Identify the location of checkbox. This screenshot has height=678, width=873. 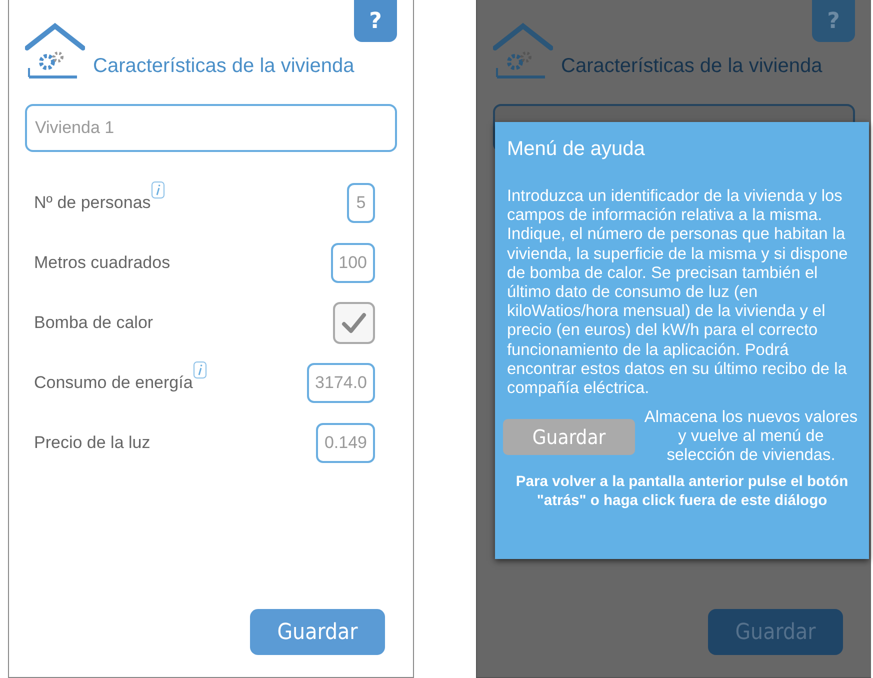
(354, 323).